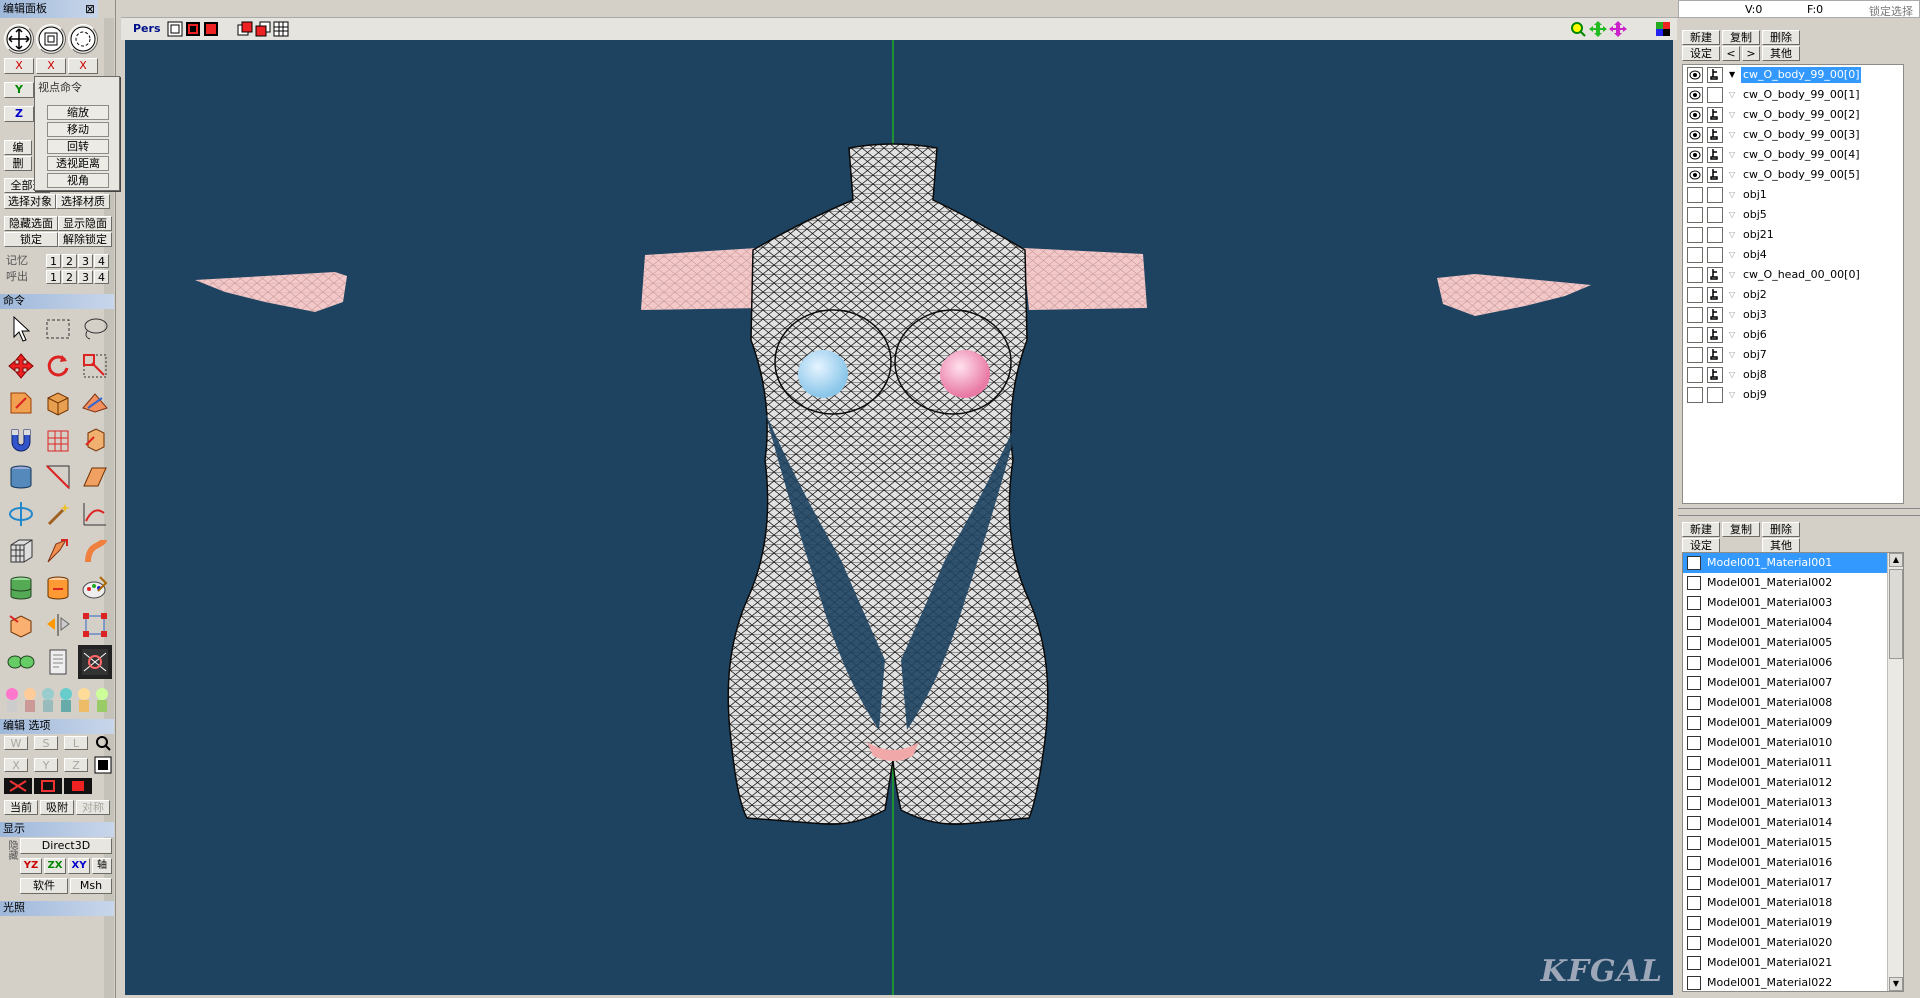 Image resolution: width=1920 pixels, height=998 pixels. What do you see at coordinates (1781, 37) in the screenshot?
I see `object-delete-button: 删除` at bounding box center [1781, 37].